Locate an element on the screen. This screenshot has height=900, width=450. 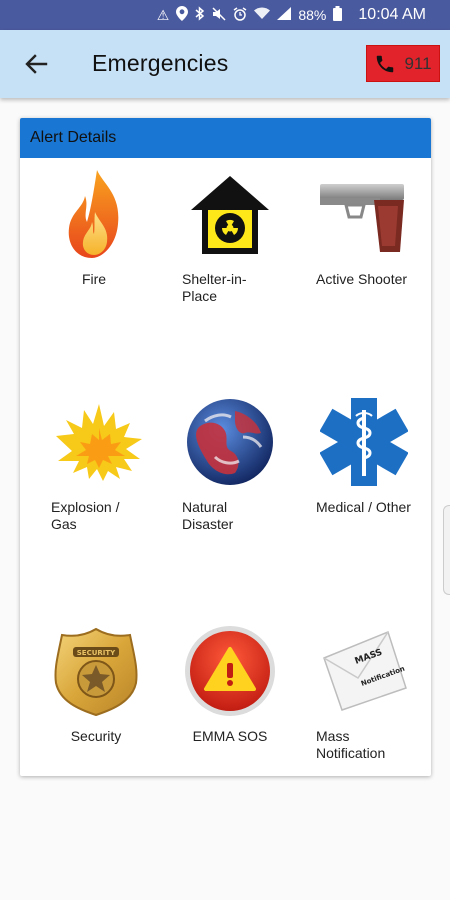
alert-tile-active-shooter: Active Shooter is located at coordinates (369, 253).